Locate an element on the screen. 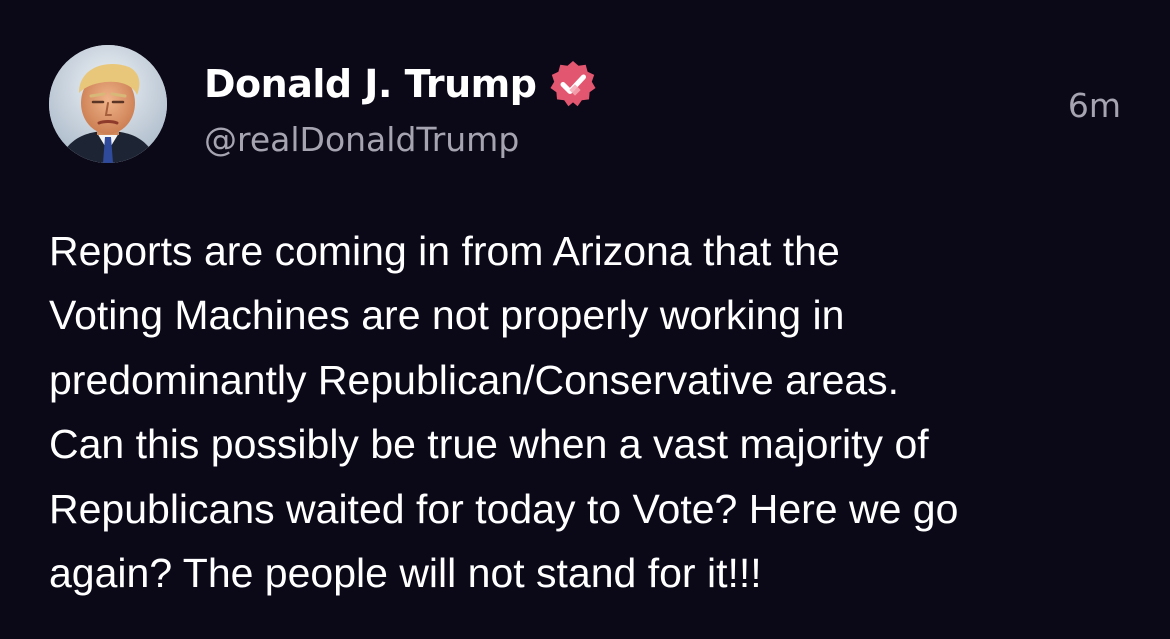 Image resolution: width=1170 pixels, height=639 pixels. avatar-image is located at coordinates (108, 104).